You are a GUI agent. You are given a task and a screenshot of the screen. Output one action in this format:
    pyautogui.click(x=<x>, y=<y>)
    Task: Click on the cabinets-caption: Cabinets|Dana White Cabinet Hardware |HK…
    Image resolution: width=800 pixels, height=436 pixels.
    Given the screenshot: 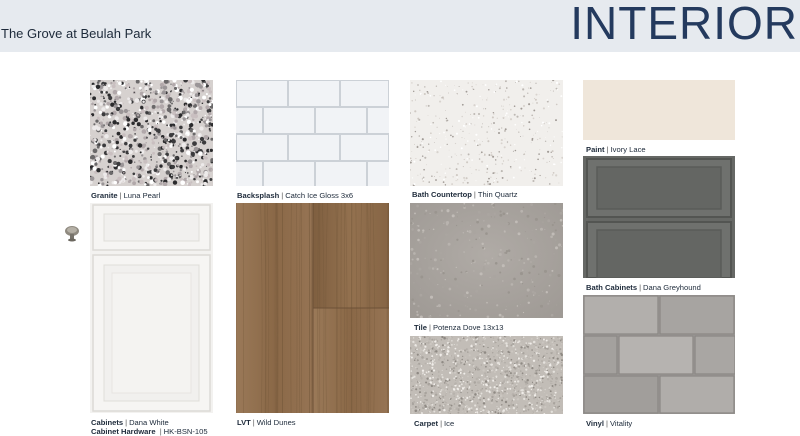 What is the action you would take?
    pyautogui.click(x=149, y=427)
    